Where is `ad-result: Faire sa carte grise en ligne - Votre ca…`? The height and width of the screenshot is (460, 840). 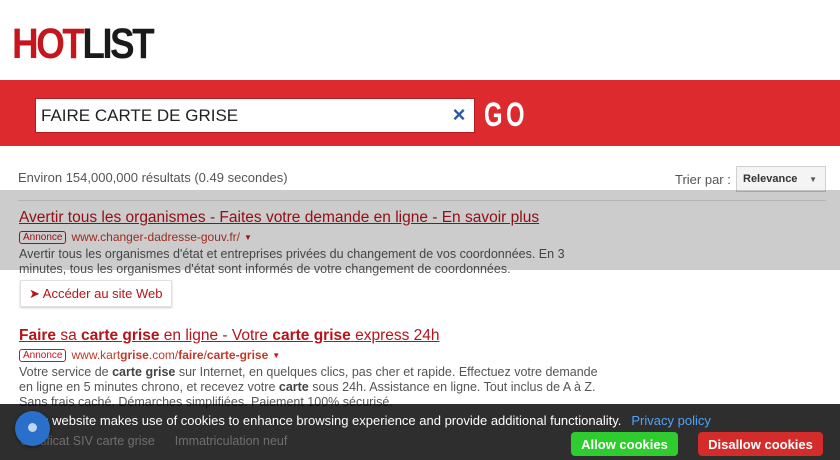 ad-result: Faire sa carte grise en ligne - Votre ca… is located at coordinates (314, 368).